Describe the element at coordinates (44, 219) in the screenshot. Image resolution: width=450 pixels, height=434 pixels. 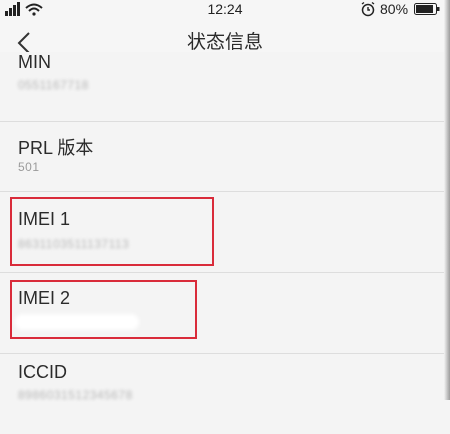
I see `imei-1-label: IMEI 1` at that location.